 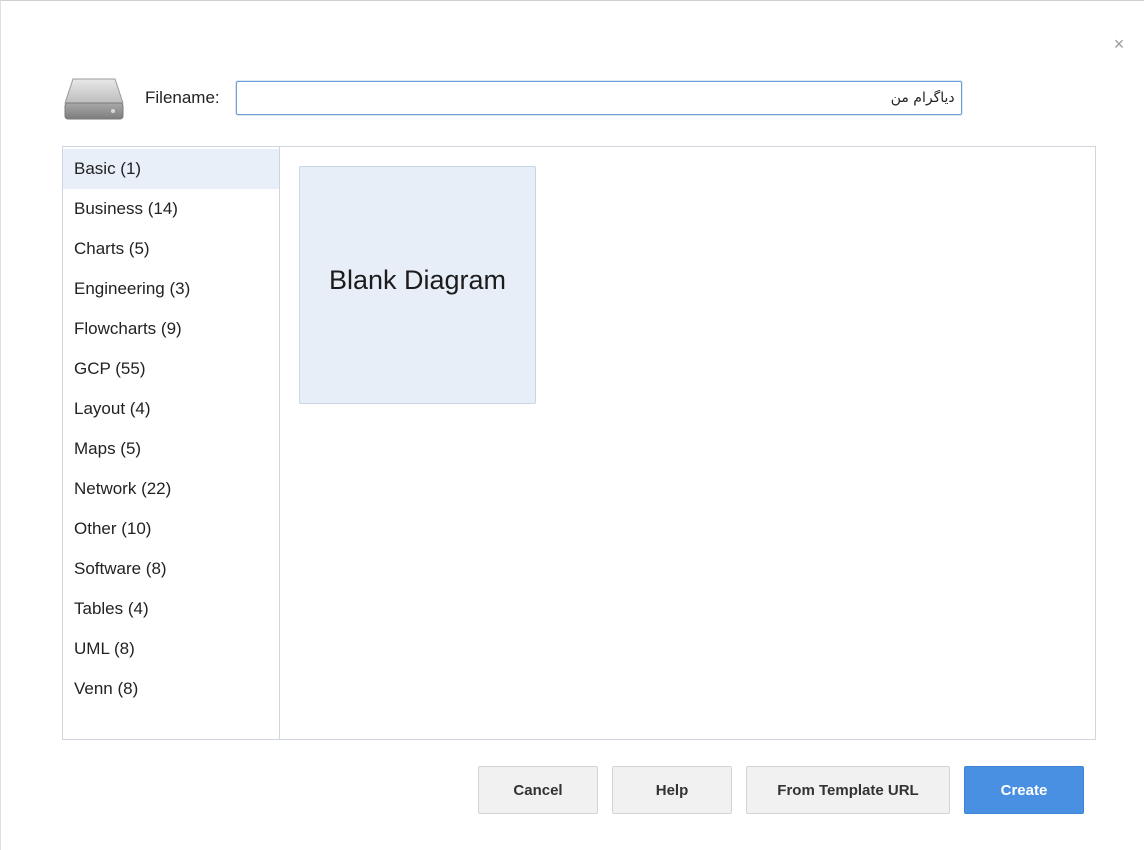 What do you see at coordinates (171, 289) in the screenshot?
I see `category-engineering: Engineering (3)` at bounding box center [171, 289].